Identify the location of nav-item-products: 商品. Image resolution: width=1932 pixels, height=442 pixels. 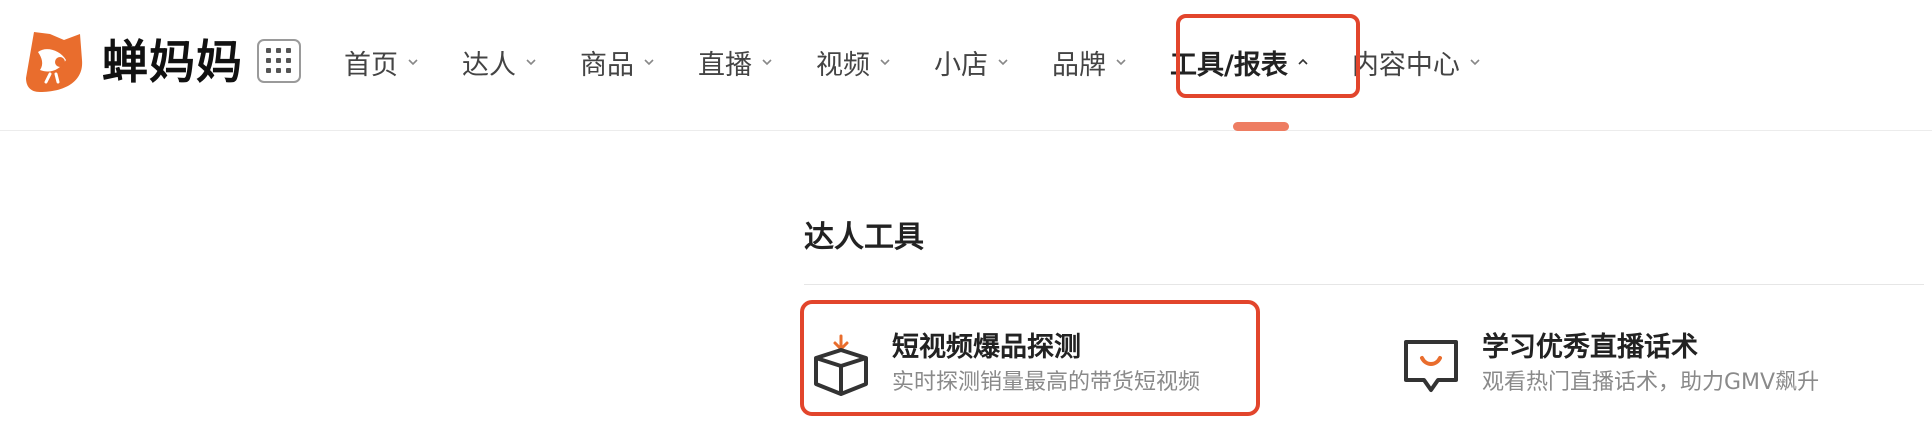
(618, 62).